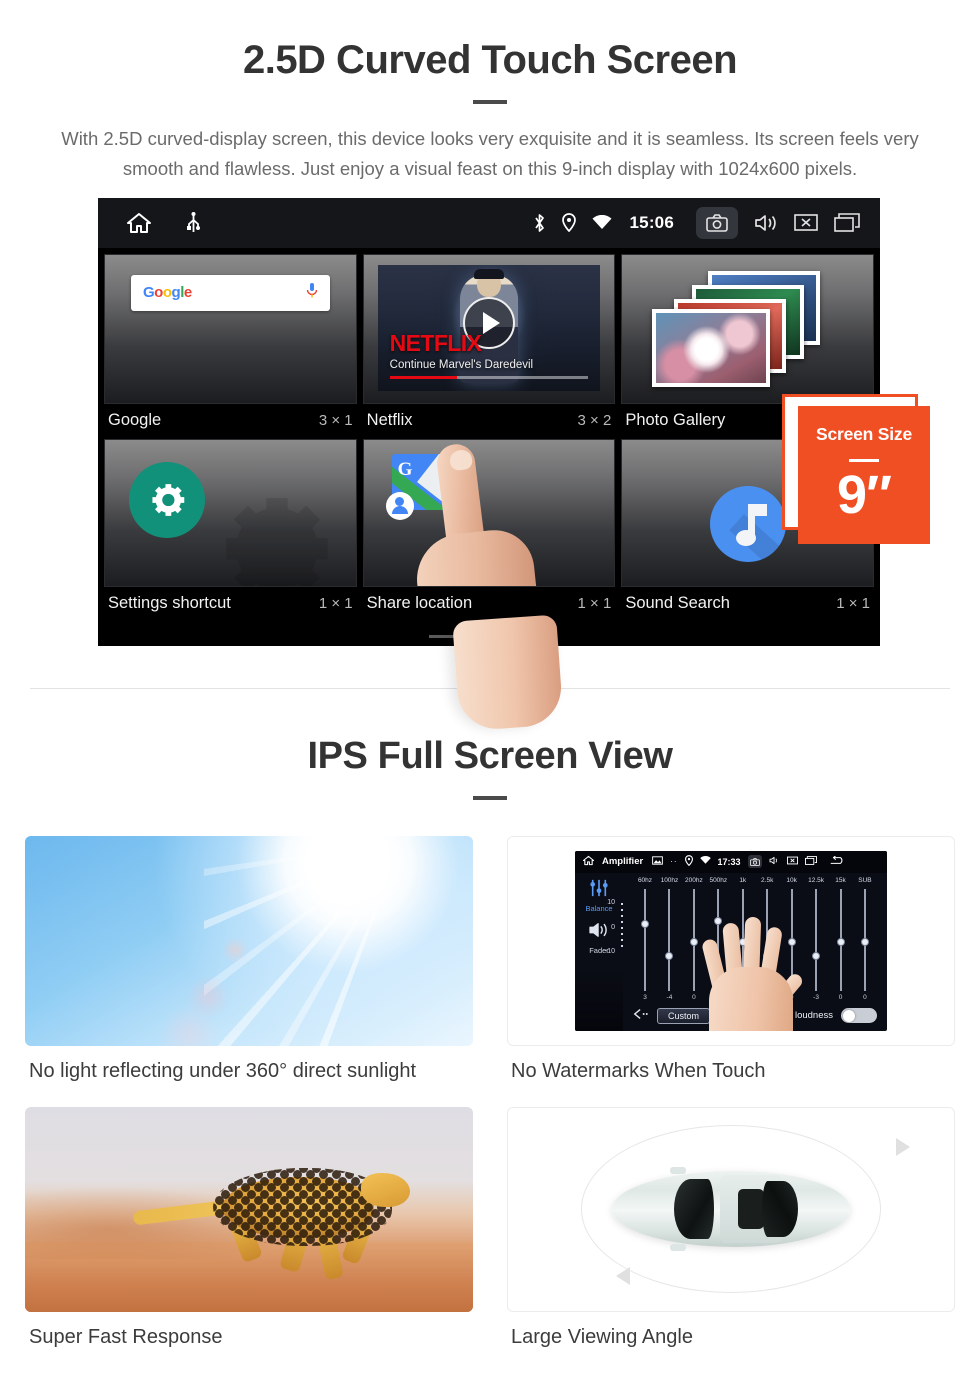  I want to click on microphone-icon, so click(312, 293).